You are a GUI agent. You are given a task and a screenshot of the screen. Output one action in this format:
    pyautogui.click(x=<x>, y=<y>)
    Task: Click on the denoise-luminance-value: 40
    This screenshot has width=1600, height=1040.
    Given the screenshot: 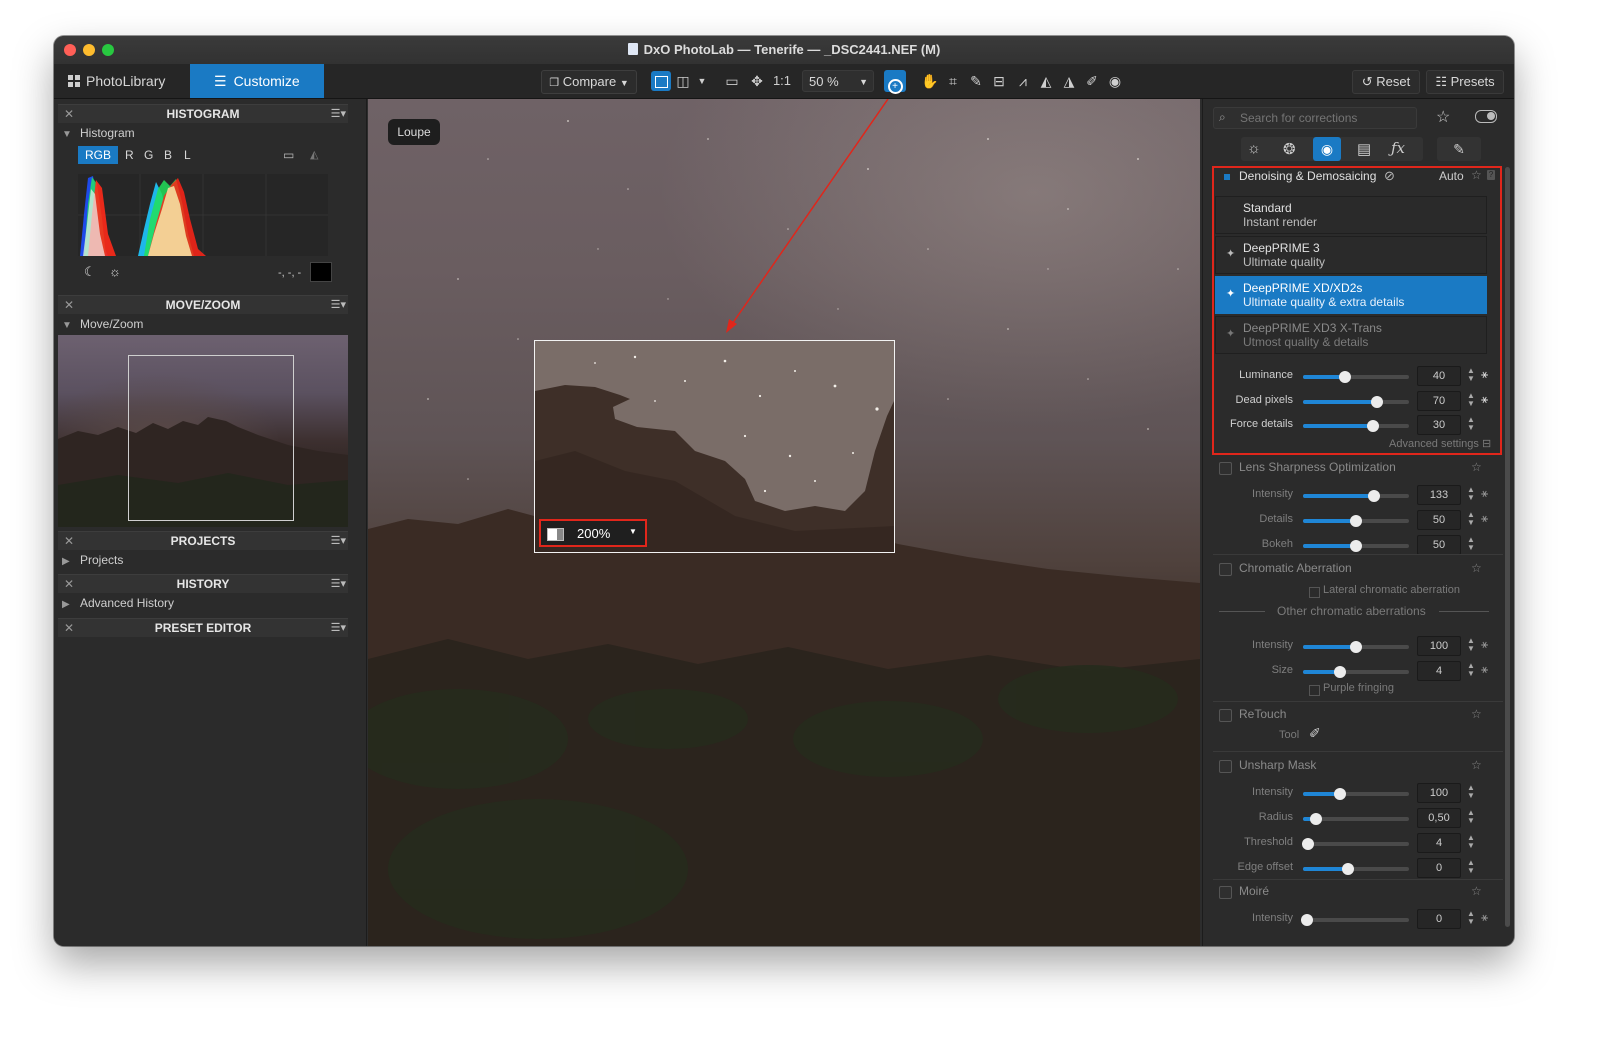 What is the action you would take?
    pyautogui.click(x=1439, y=376)
    